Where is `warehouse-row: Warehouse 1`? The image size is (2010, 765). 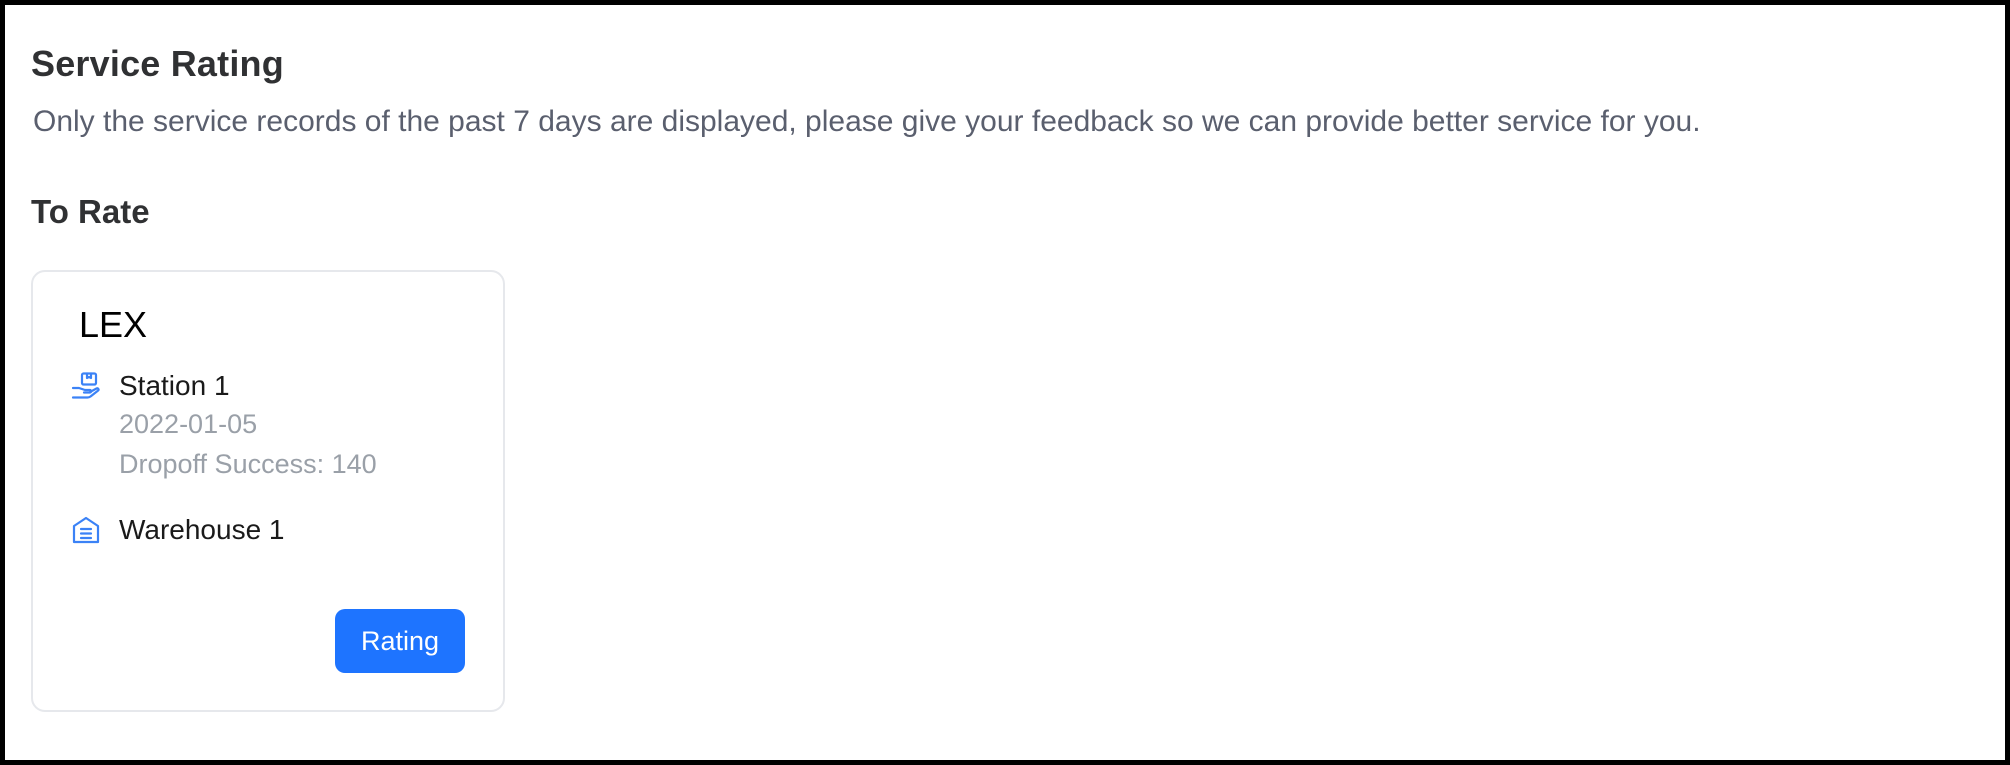
warehouse-row: Warehouse 1 is located at coordinates (178, 530).